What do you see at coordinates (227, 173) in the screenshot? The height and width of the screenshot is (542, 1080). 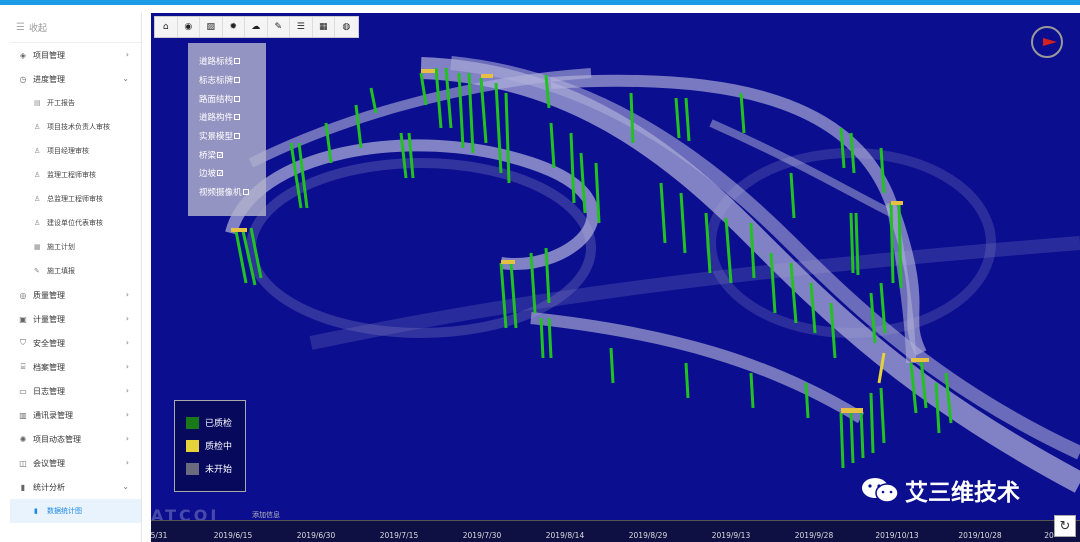 I see `layer-slope: 边坡 ✓` at bounding box center [227, 173].